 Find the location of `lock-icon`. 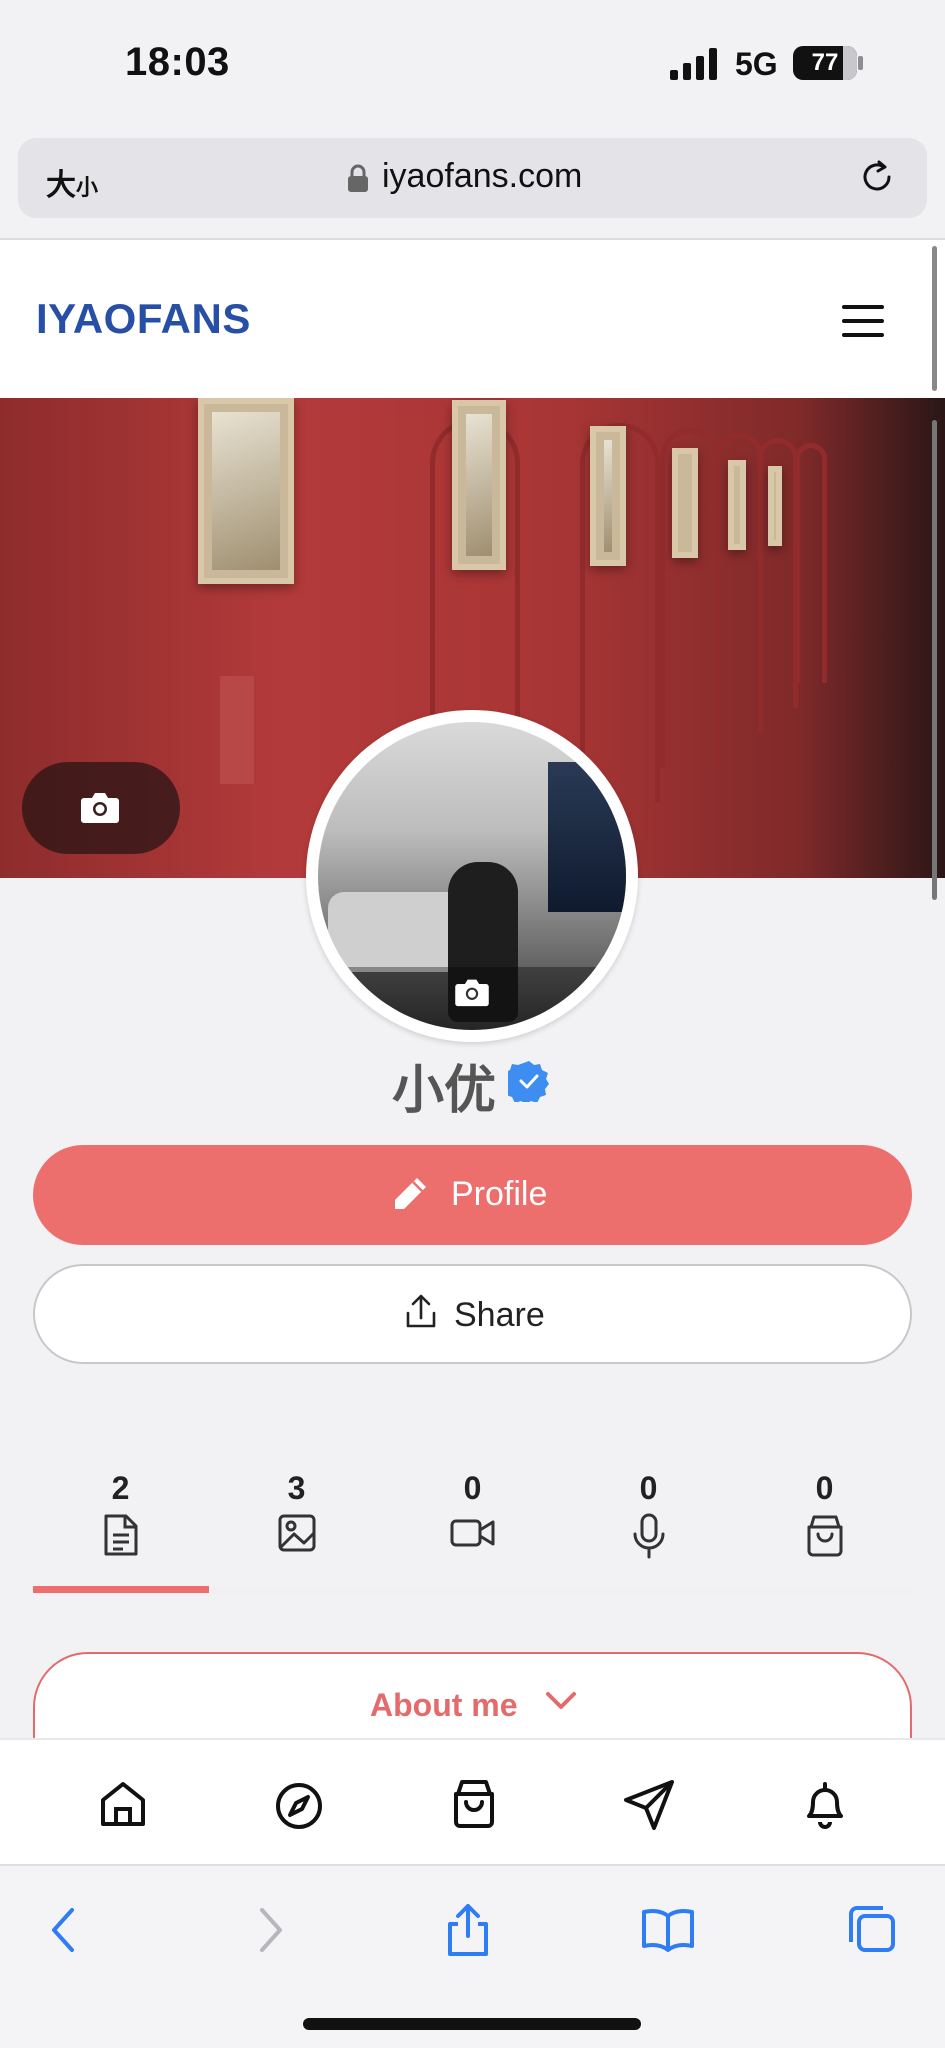

lock-icon is located at coordinates (358, 178).